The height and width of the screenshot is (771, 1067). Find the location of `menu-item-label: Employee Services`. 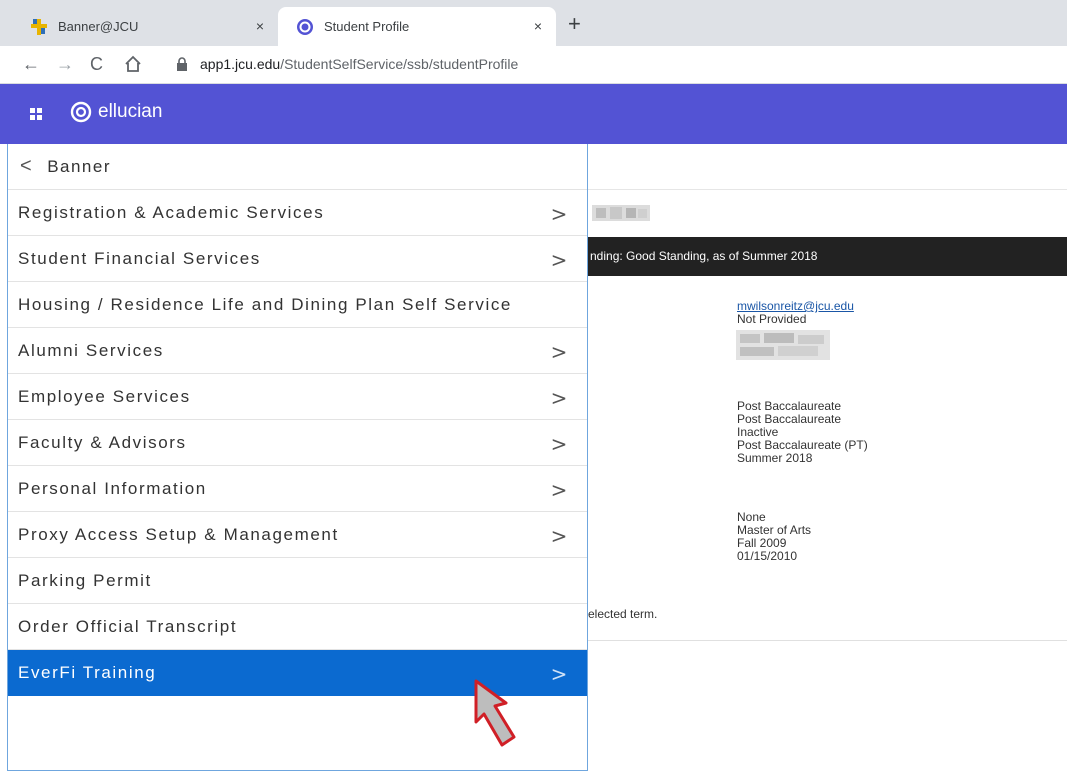

menu-item-label: Employee Services is located at coordinates (104, 396).